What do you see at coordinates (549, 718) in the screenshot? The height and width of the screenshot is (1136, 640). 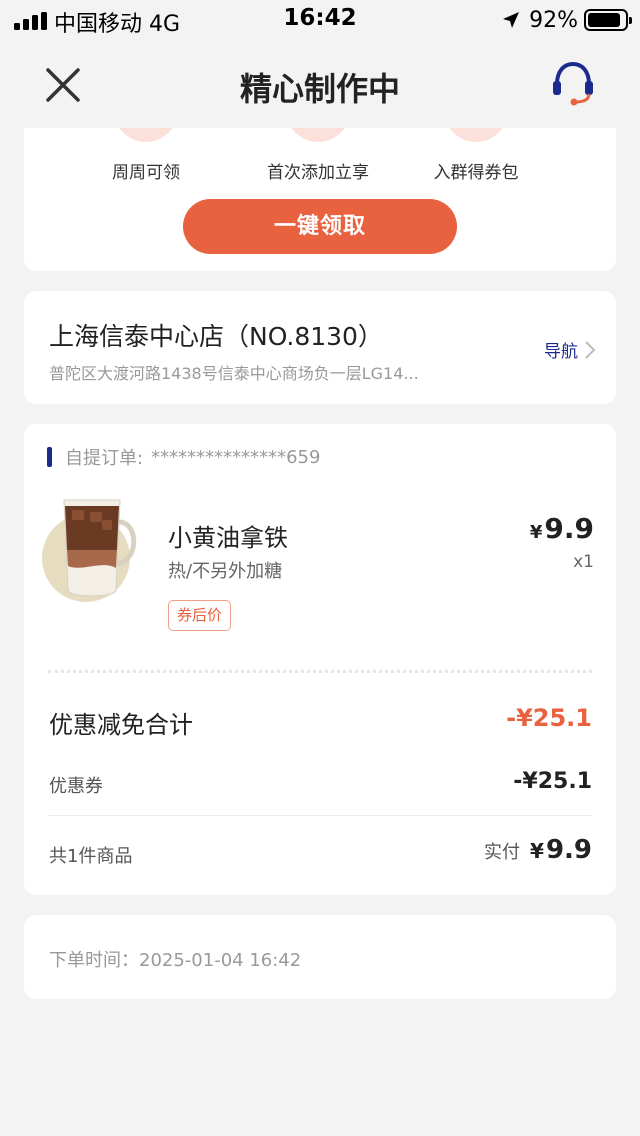 I see `discount-total-value: -¥25.1` at bounding box center [549, 718].